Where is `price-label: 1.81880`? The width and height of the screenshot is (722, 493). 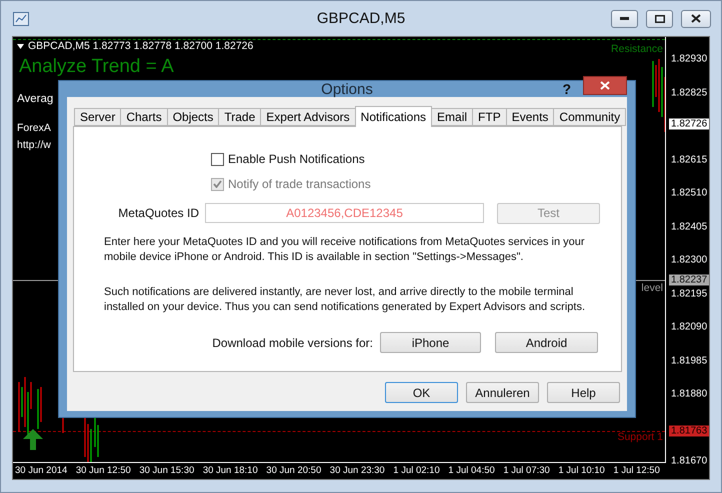
price-label: 1.81880 is located at coordinates (689, 394).